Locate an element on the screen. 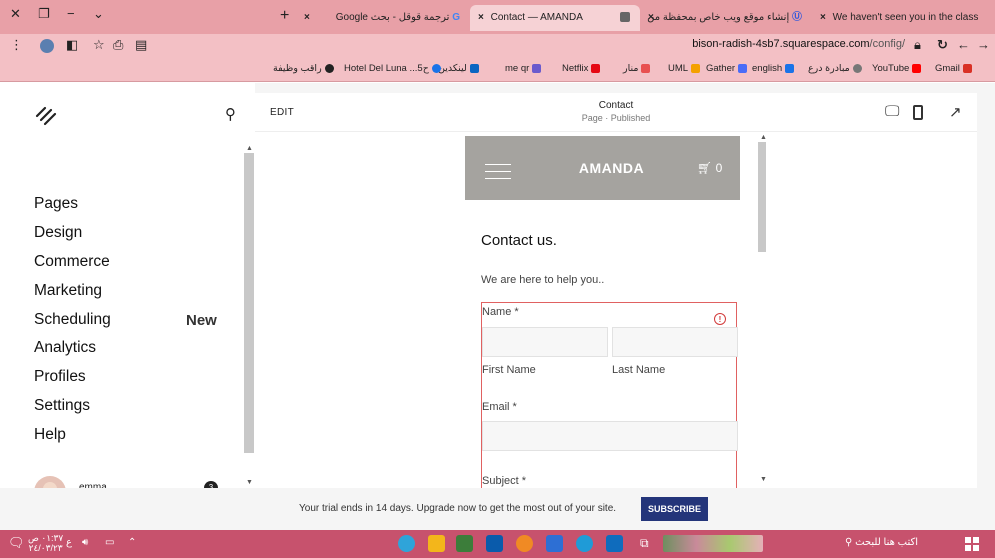  film-icon is located at coordinates (436, 68).